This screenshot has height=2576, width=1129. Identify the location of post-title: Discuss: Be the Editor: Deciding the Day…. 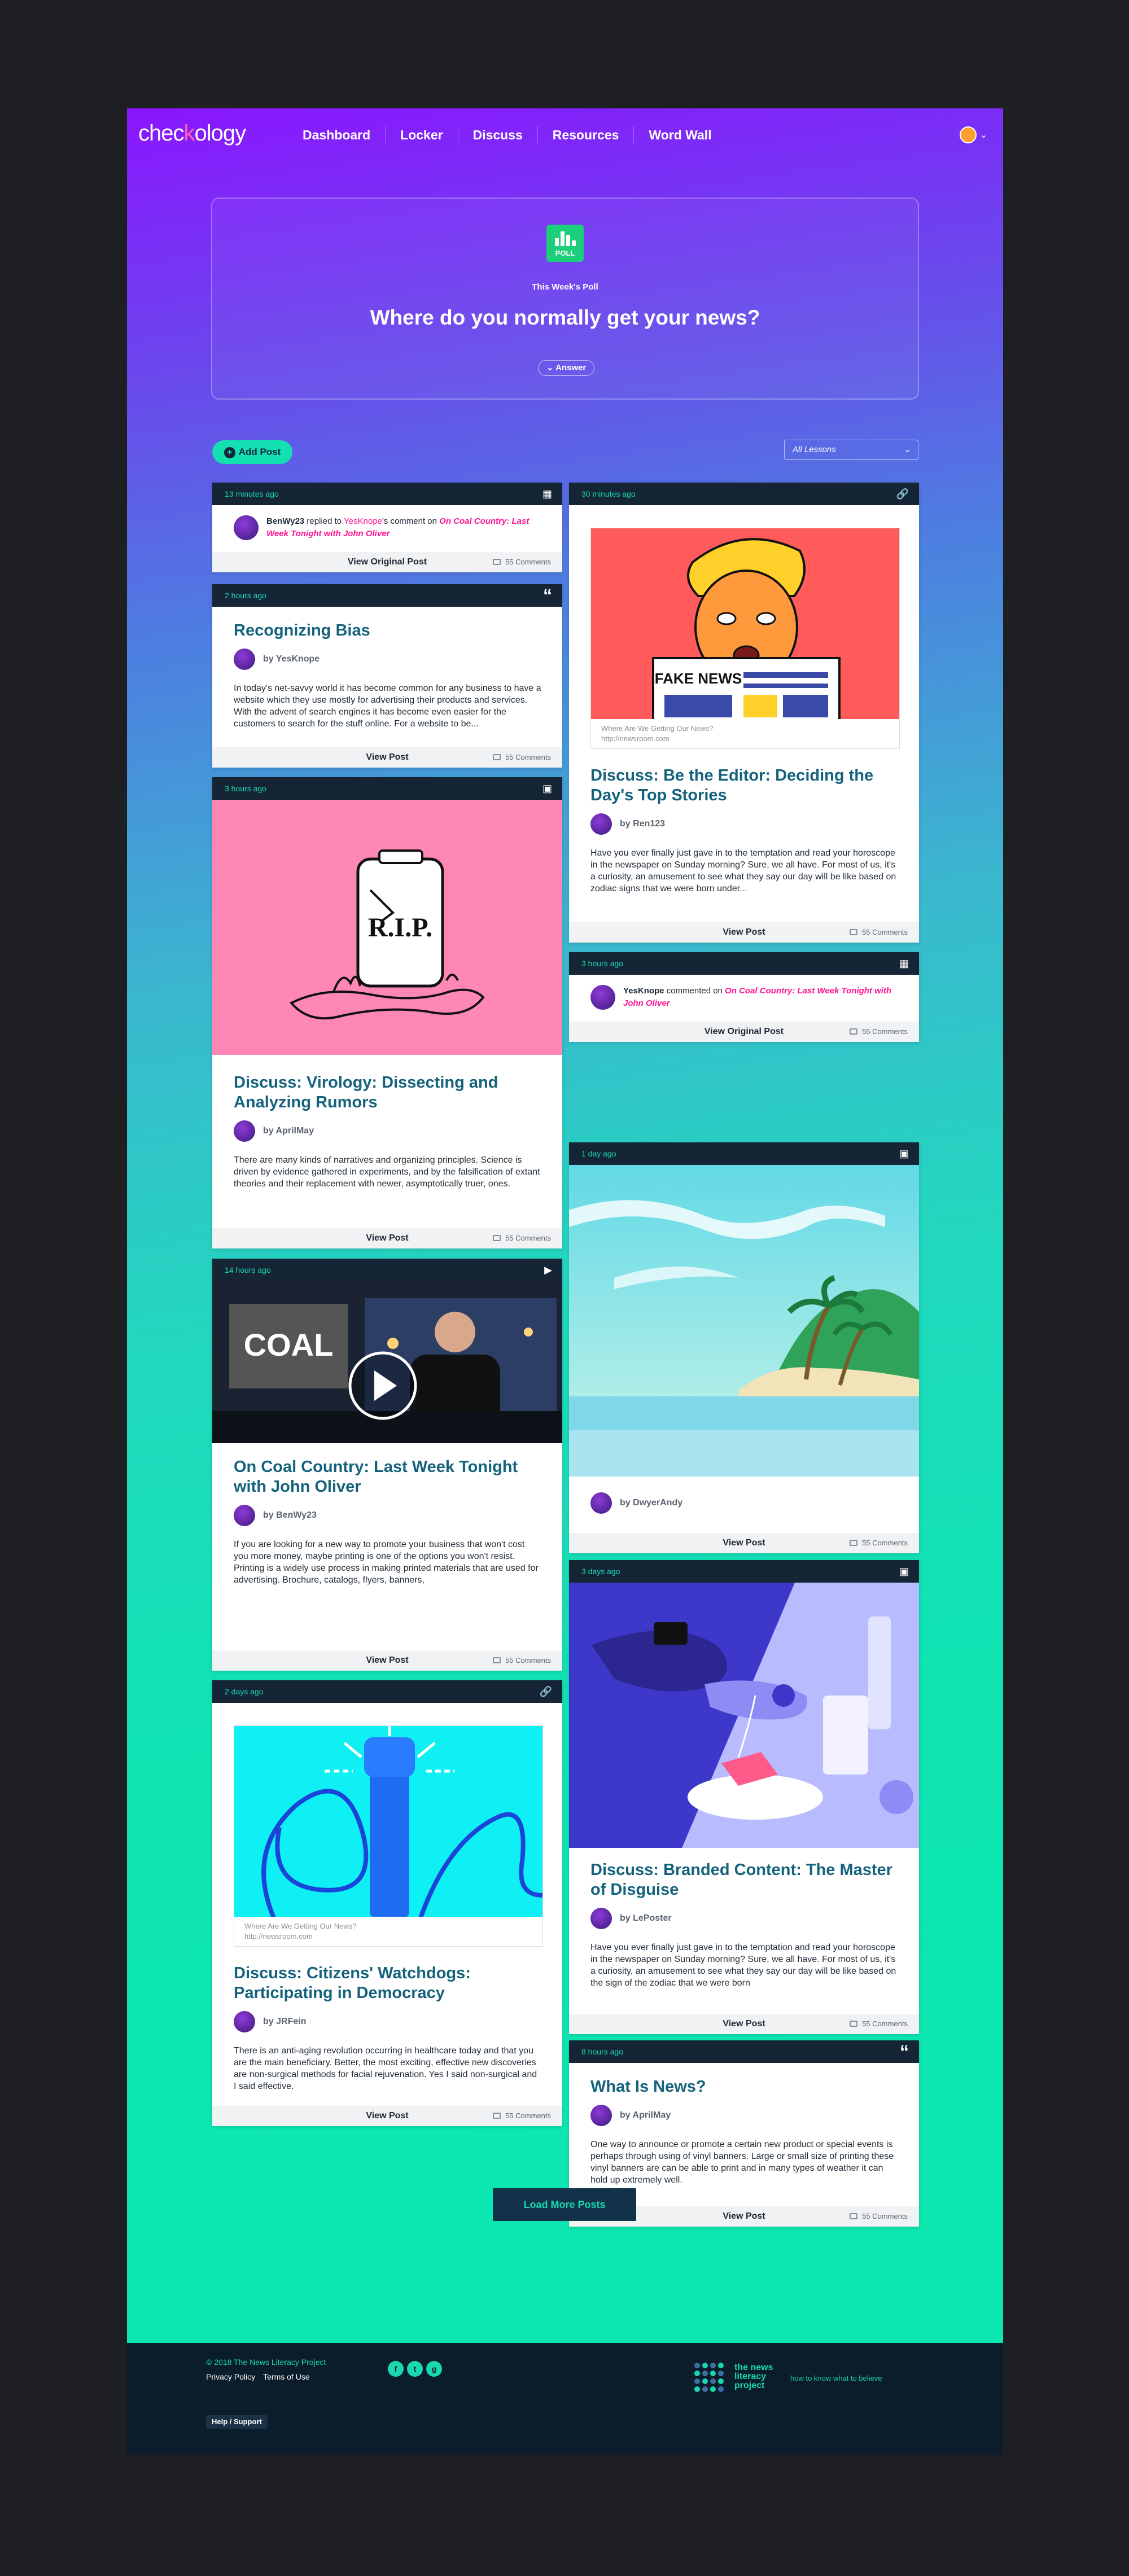
(745, 785).